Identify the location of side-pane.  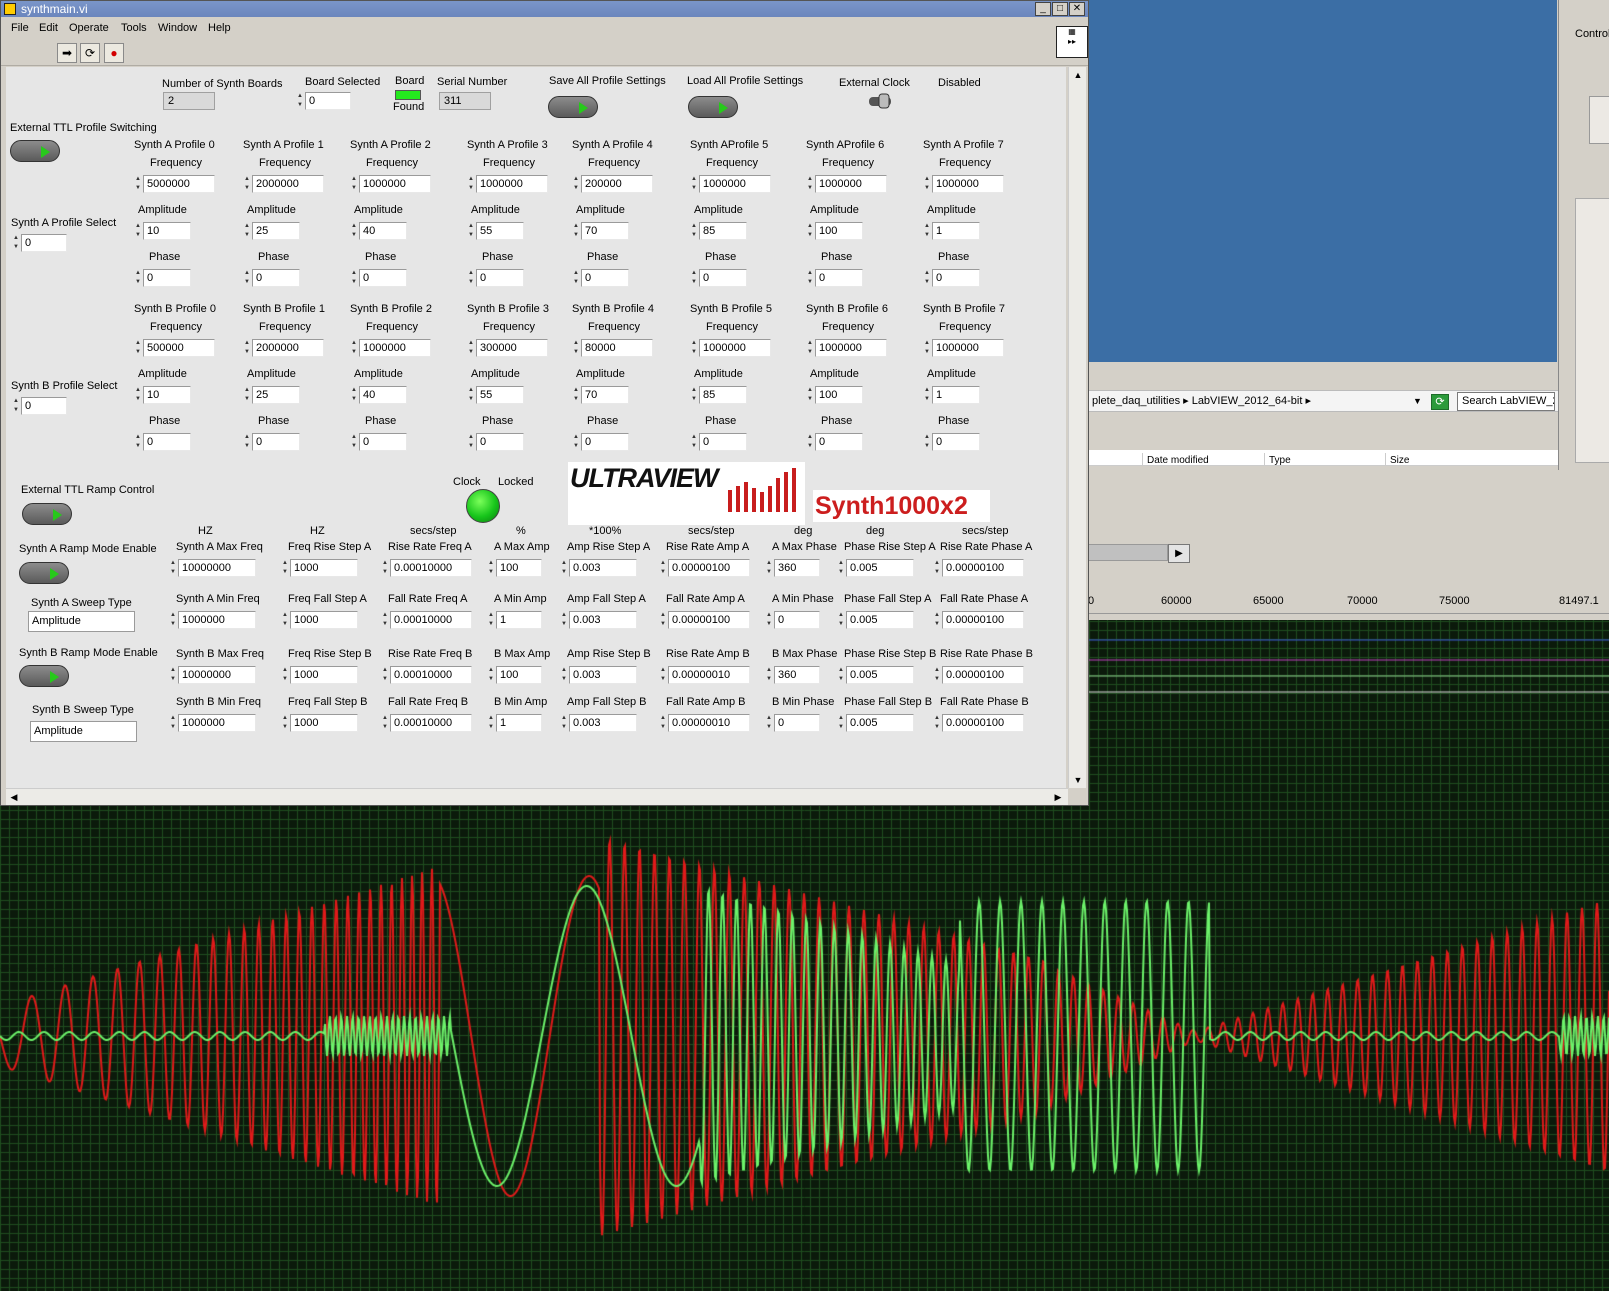
(1592, 330).